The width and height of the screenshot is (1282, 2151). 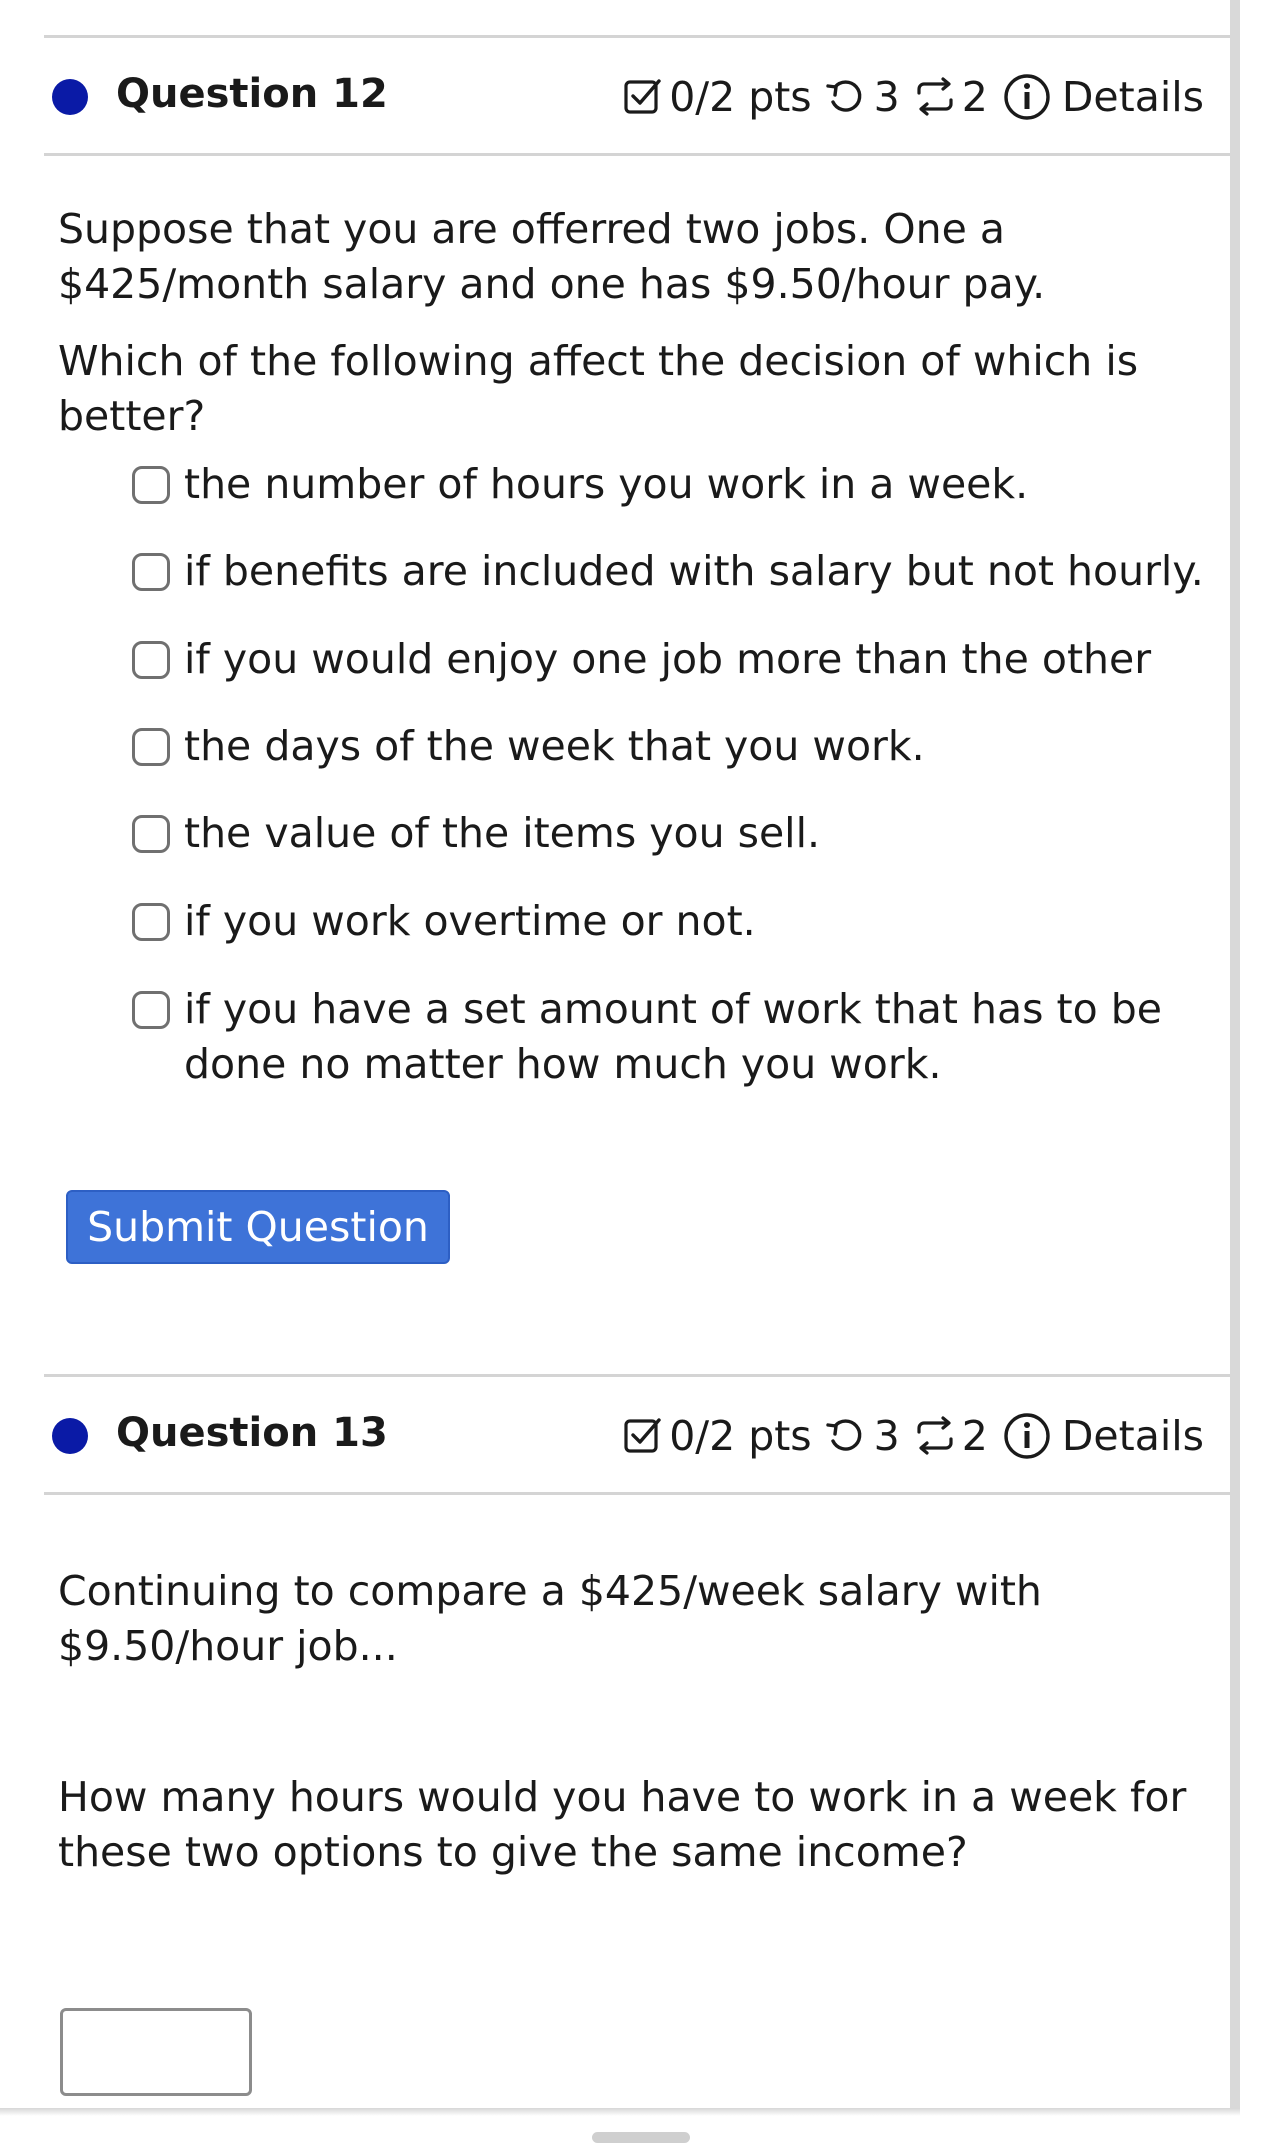 I want to click on option-label: if you work overtime or not., so click(x=470, y=921).